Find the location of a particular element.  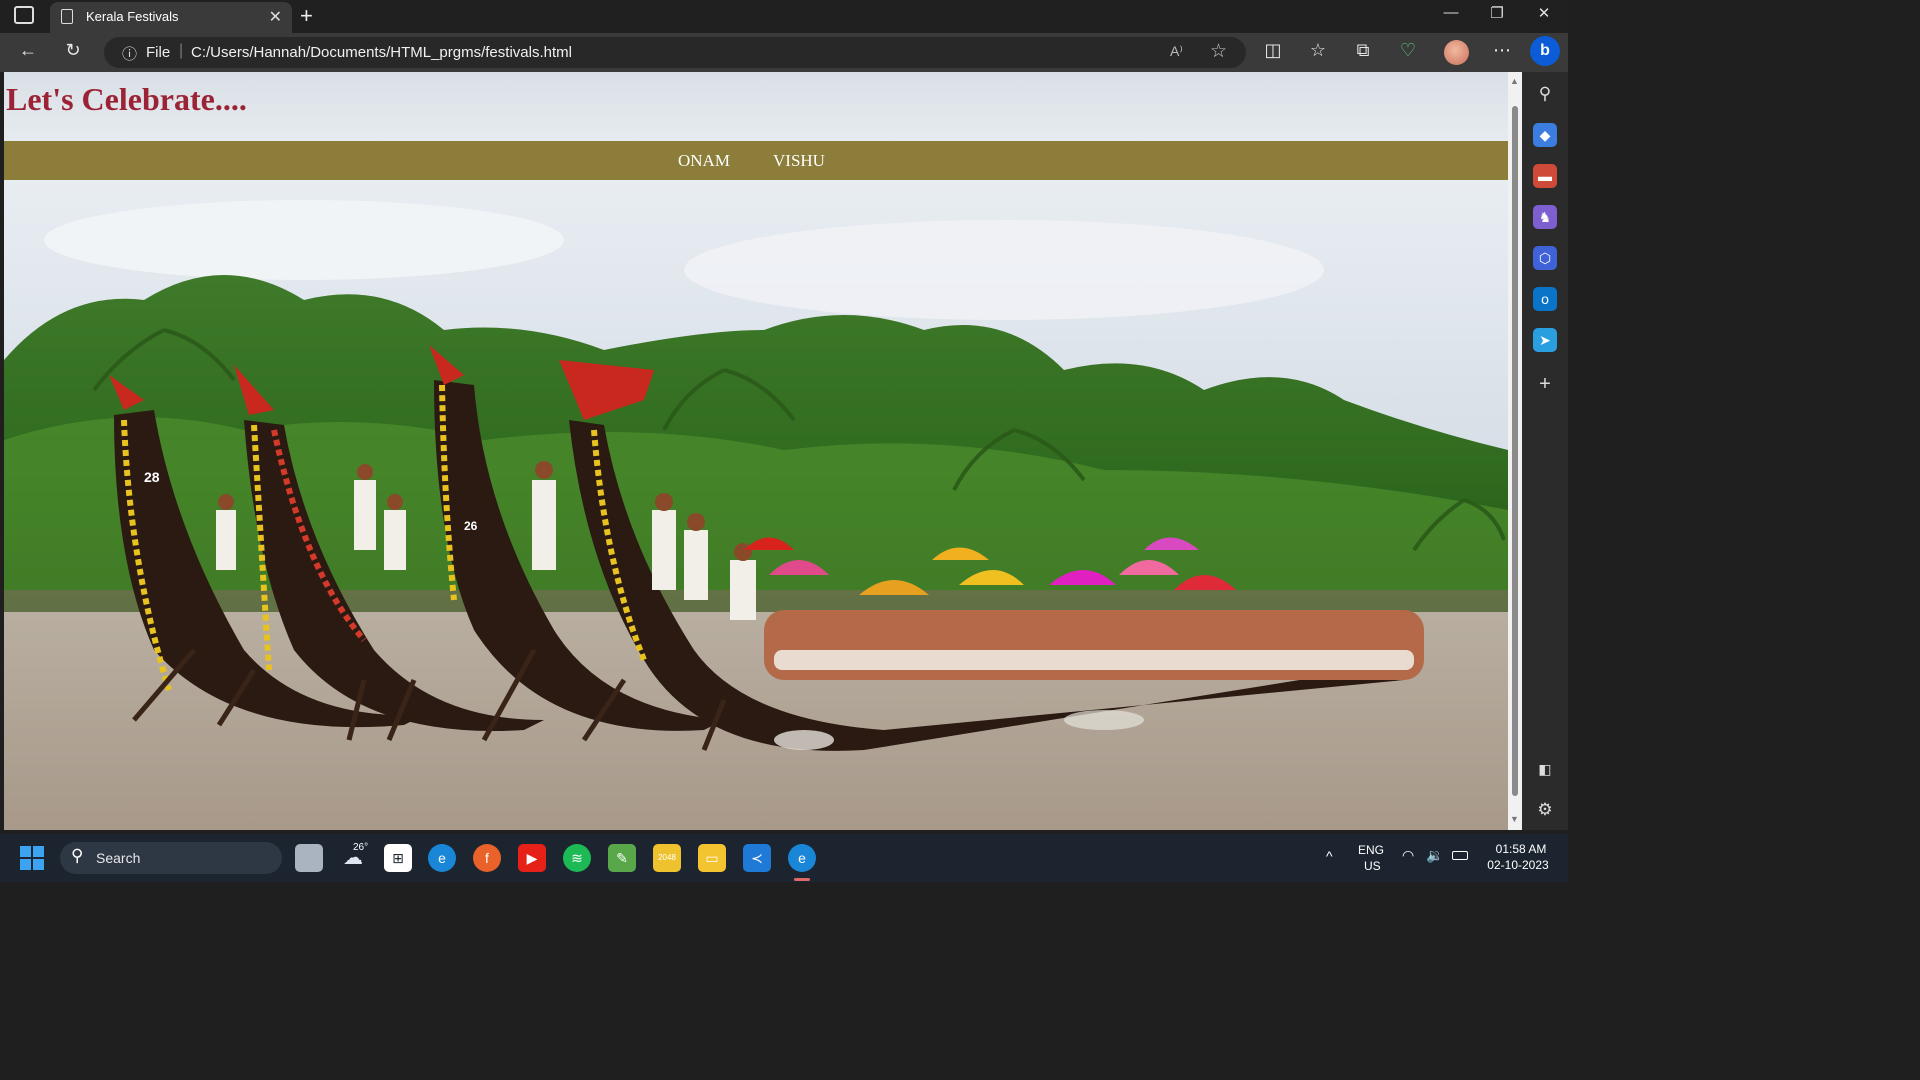

festival-menu: ONAM VISHU is located at coordinates (756, 160).